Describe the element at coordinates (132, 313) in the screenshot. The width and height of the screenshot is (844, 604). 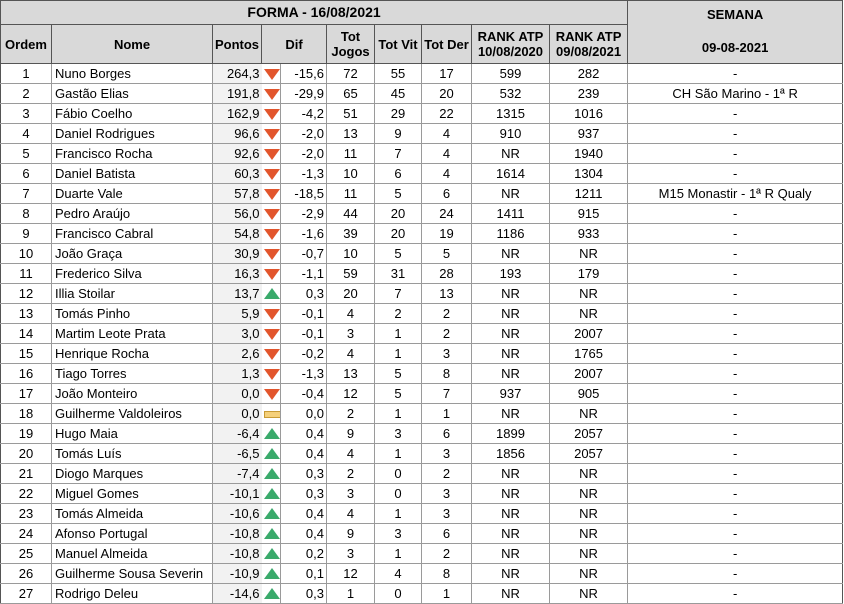
I see `cell-nome: Tomás Pinho` at that location.